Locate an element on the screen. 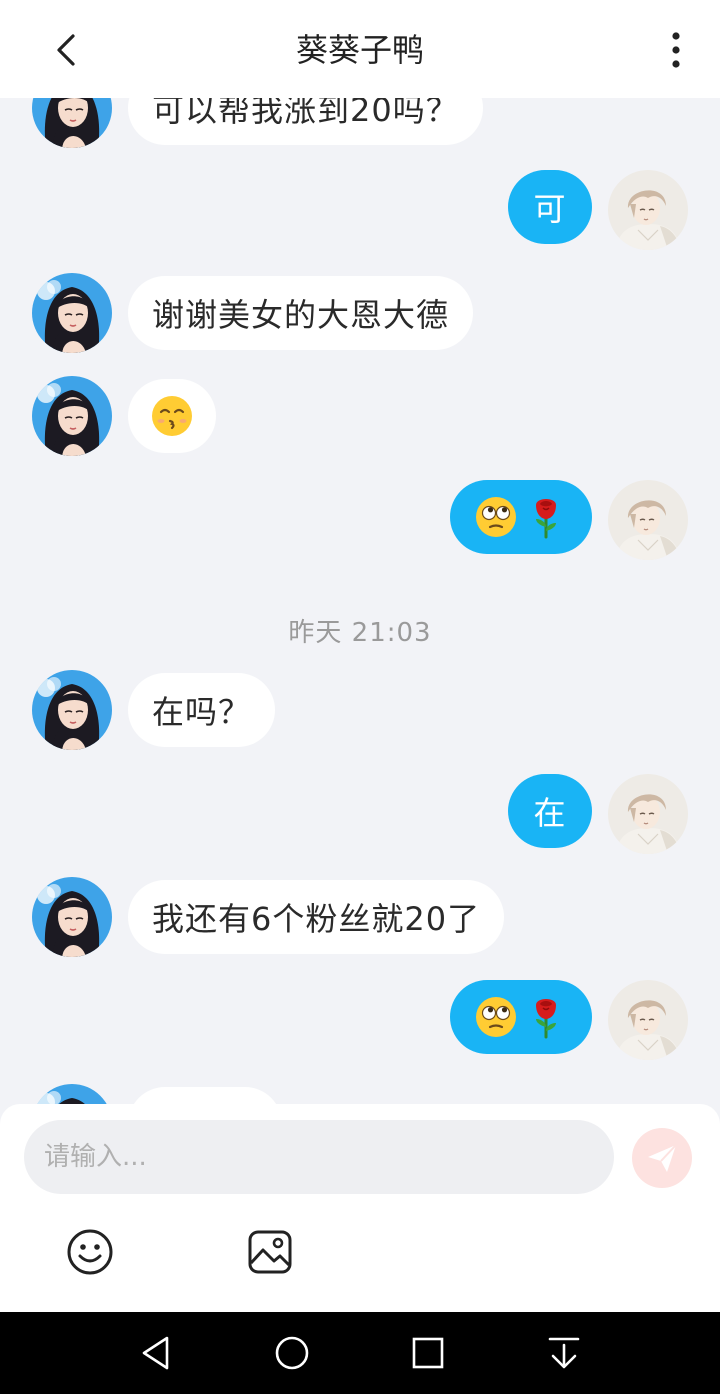 The height and width of the screenshot is (1394, 720). chat-header: 葵葵子鸭 is located at coordinates (360, 49).